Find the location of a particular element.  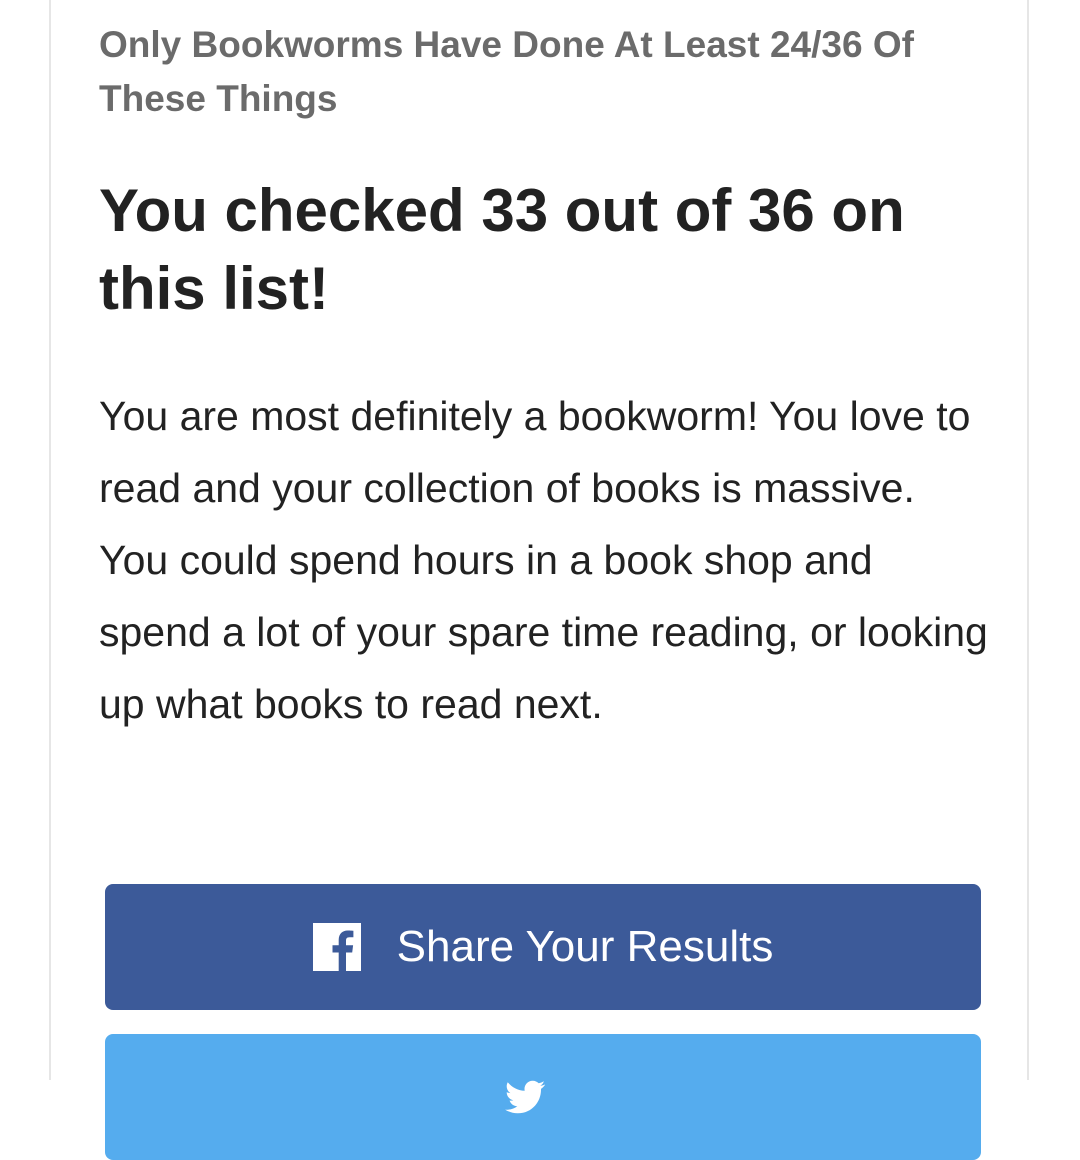

share-facebook-label: Share Your Results is located at coordinates (585, 946).